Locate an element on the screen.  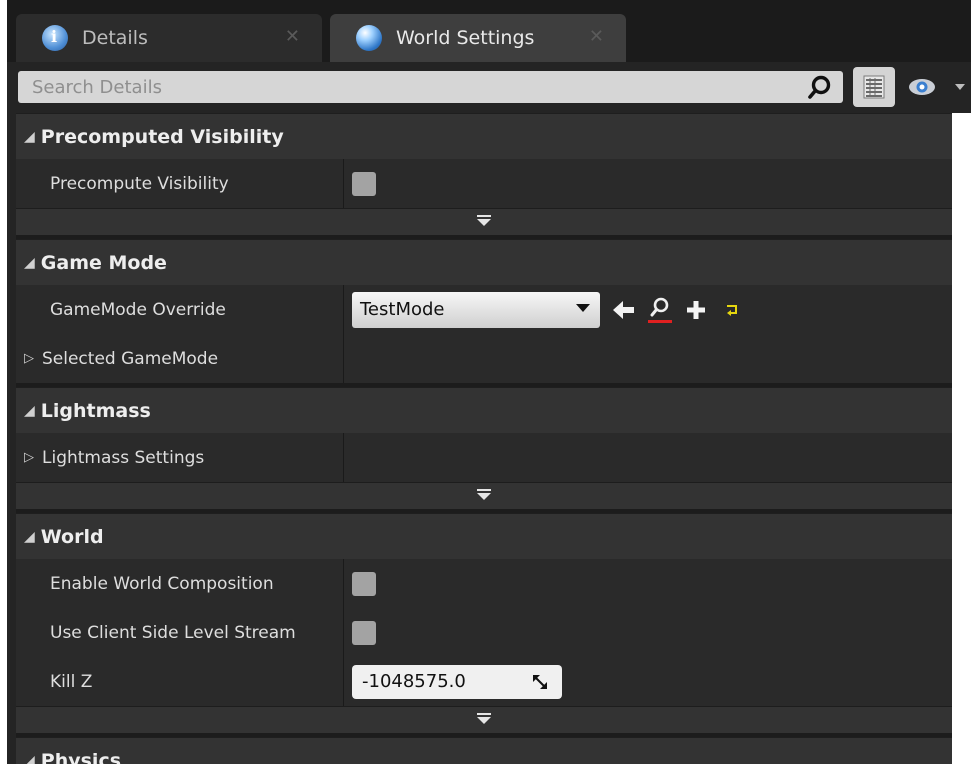
window-edge is located at coordinates (961, 438).